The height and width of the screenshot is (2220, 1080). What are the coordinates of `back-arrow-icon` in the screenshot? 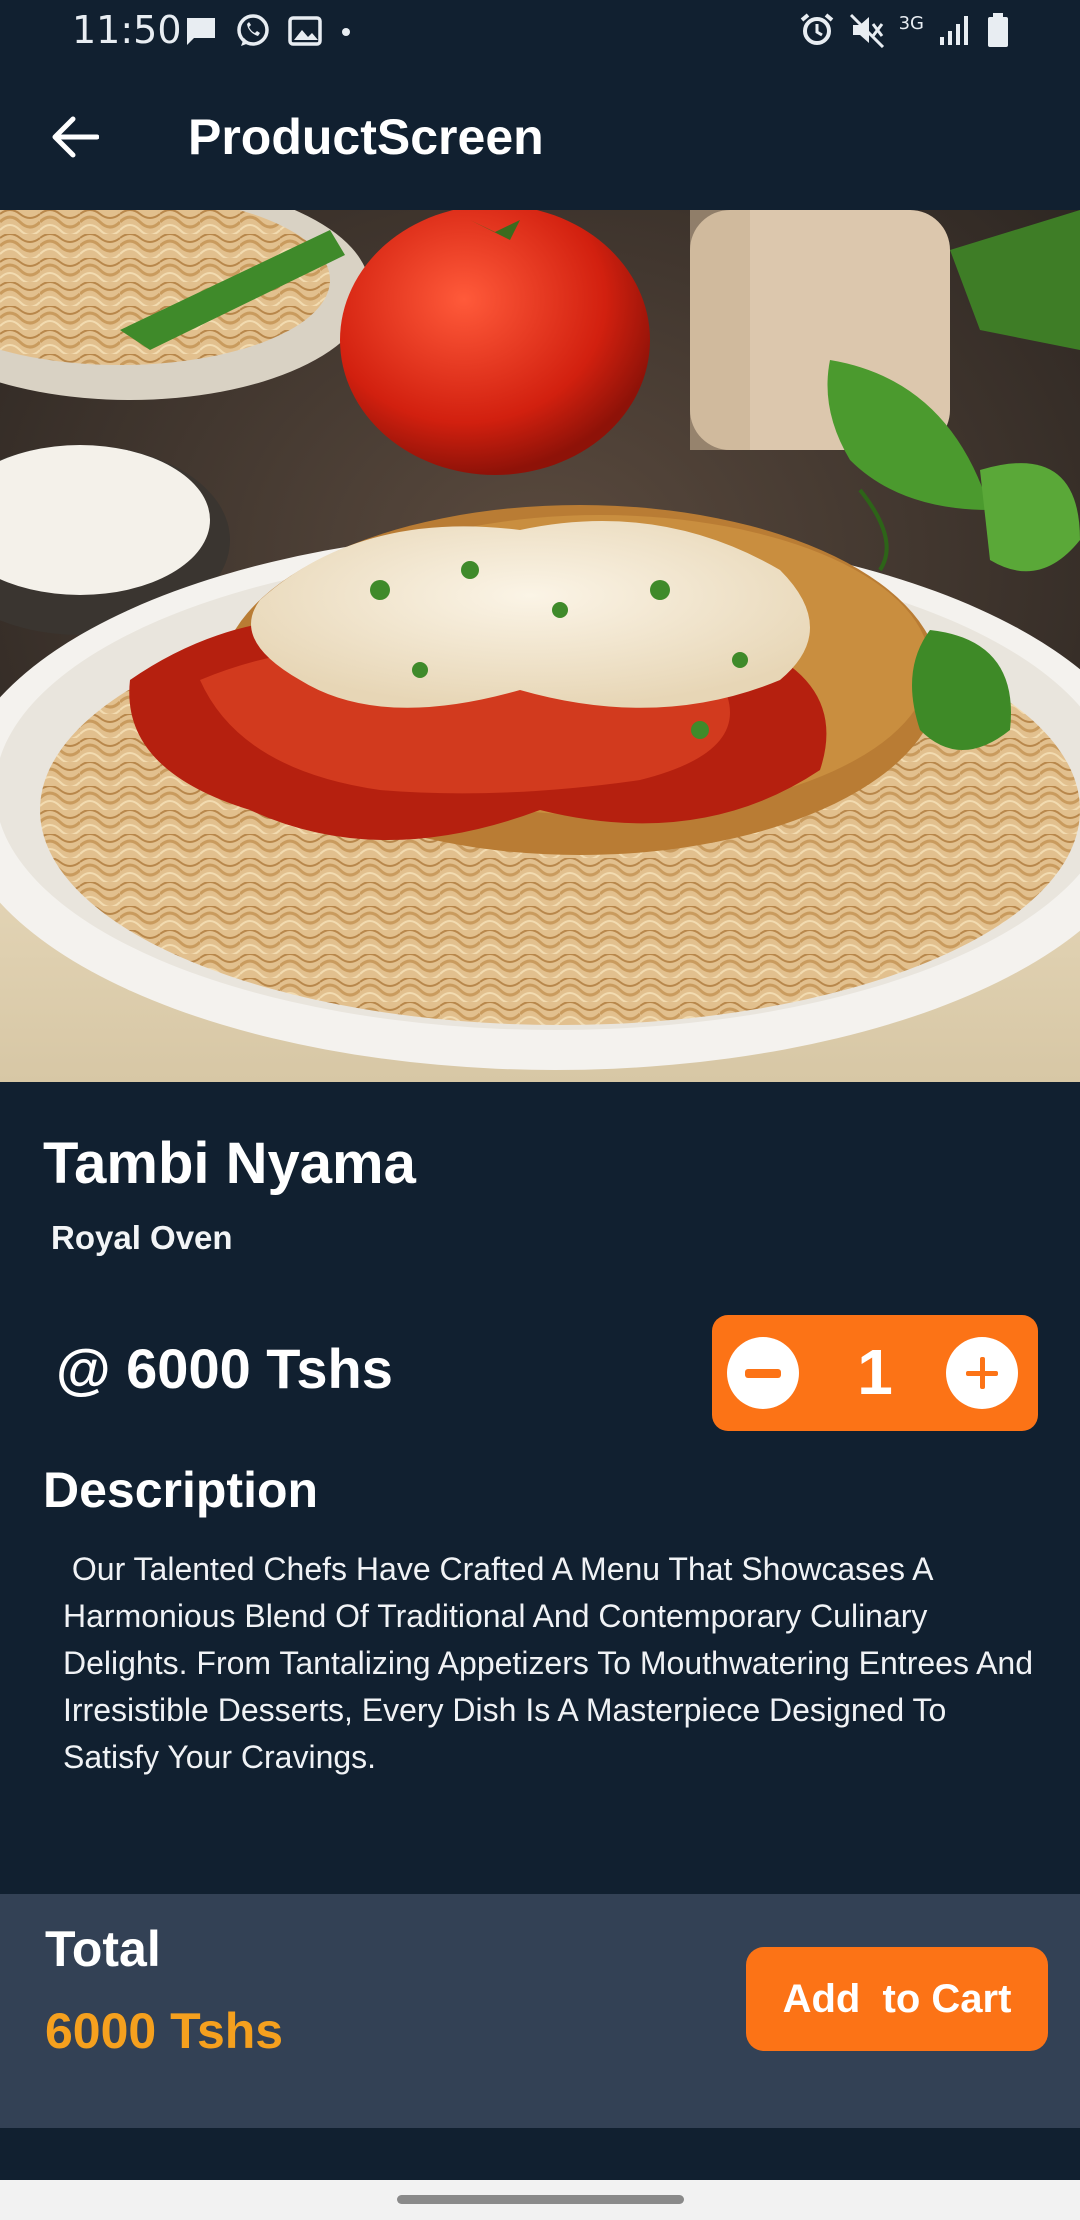 It's located at (75, 137).